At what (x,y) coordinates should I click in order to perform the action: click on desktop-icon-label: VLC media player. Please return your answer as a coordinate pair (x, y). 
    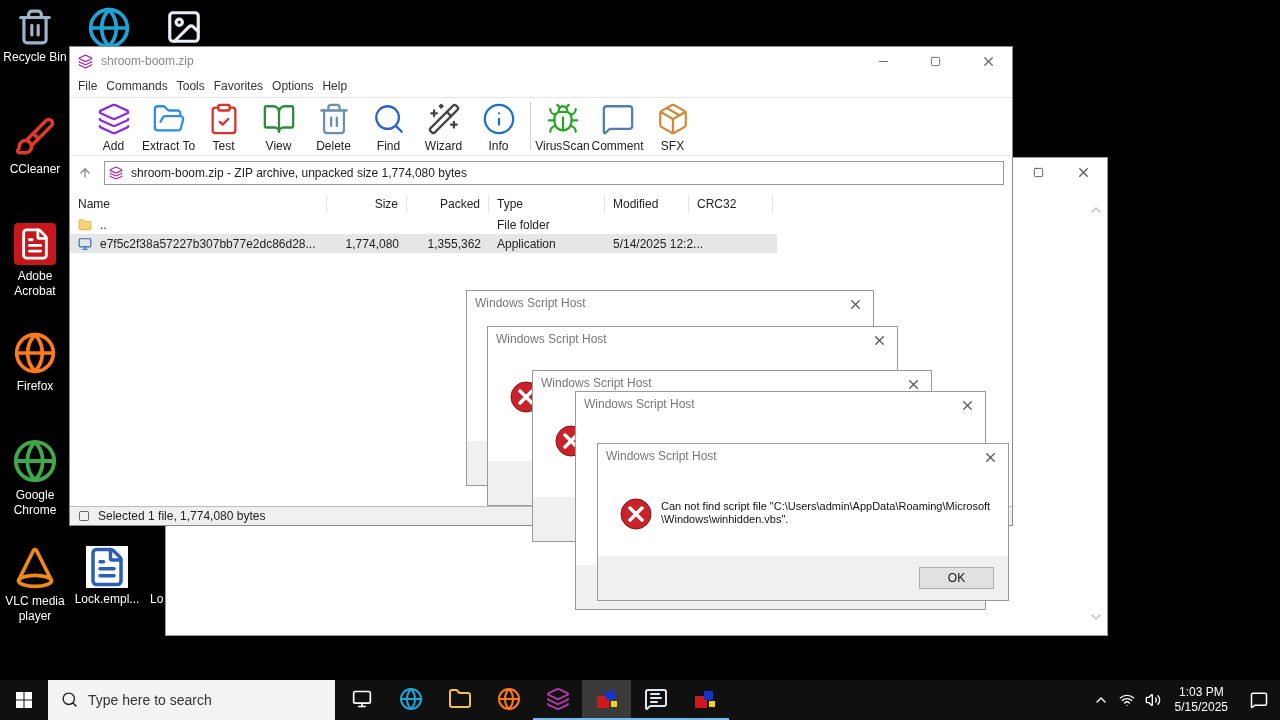
    Looking at the image, I should click on (35, 609).